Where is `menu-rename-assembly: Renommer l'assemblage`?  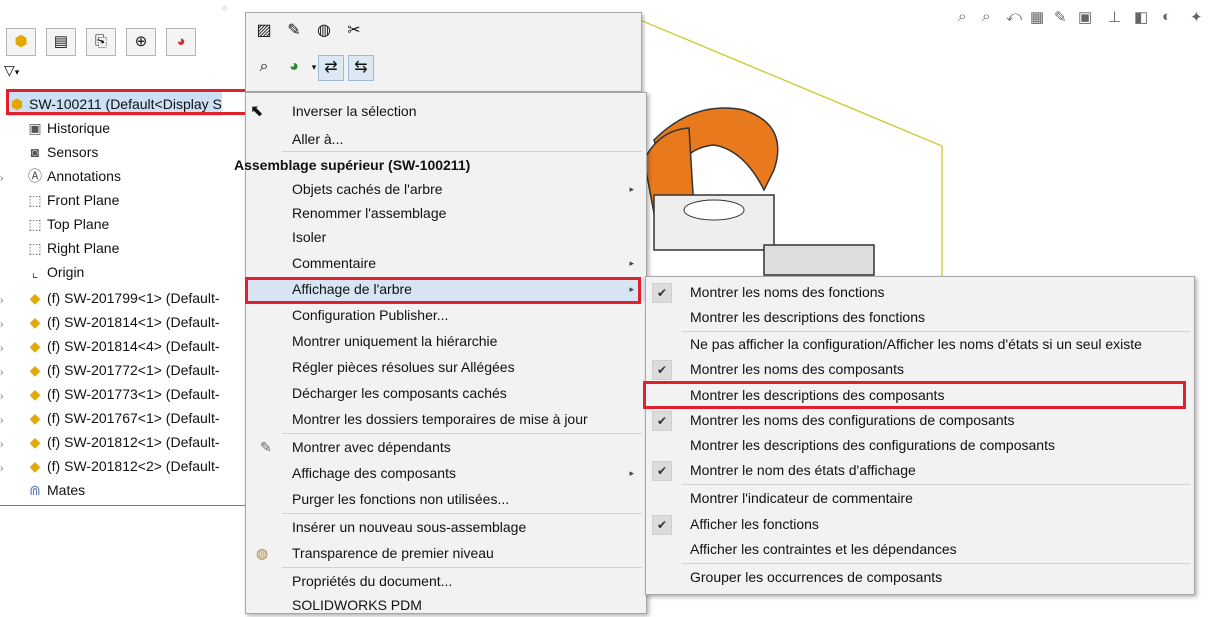
menu-rename-assembly: Renommer l'assemblage is located at coordinates (446, 213).